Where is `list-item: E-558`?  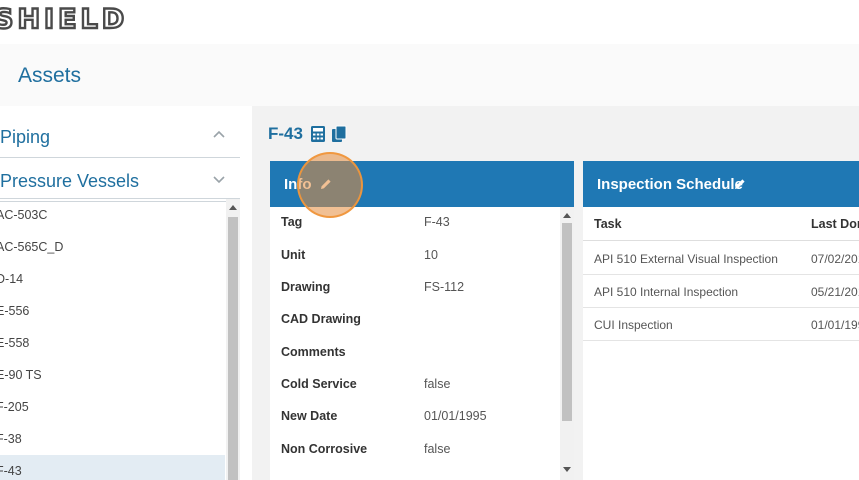
list-item: E-558 is located at coordinates (112, 343).